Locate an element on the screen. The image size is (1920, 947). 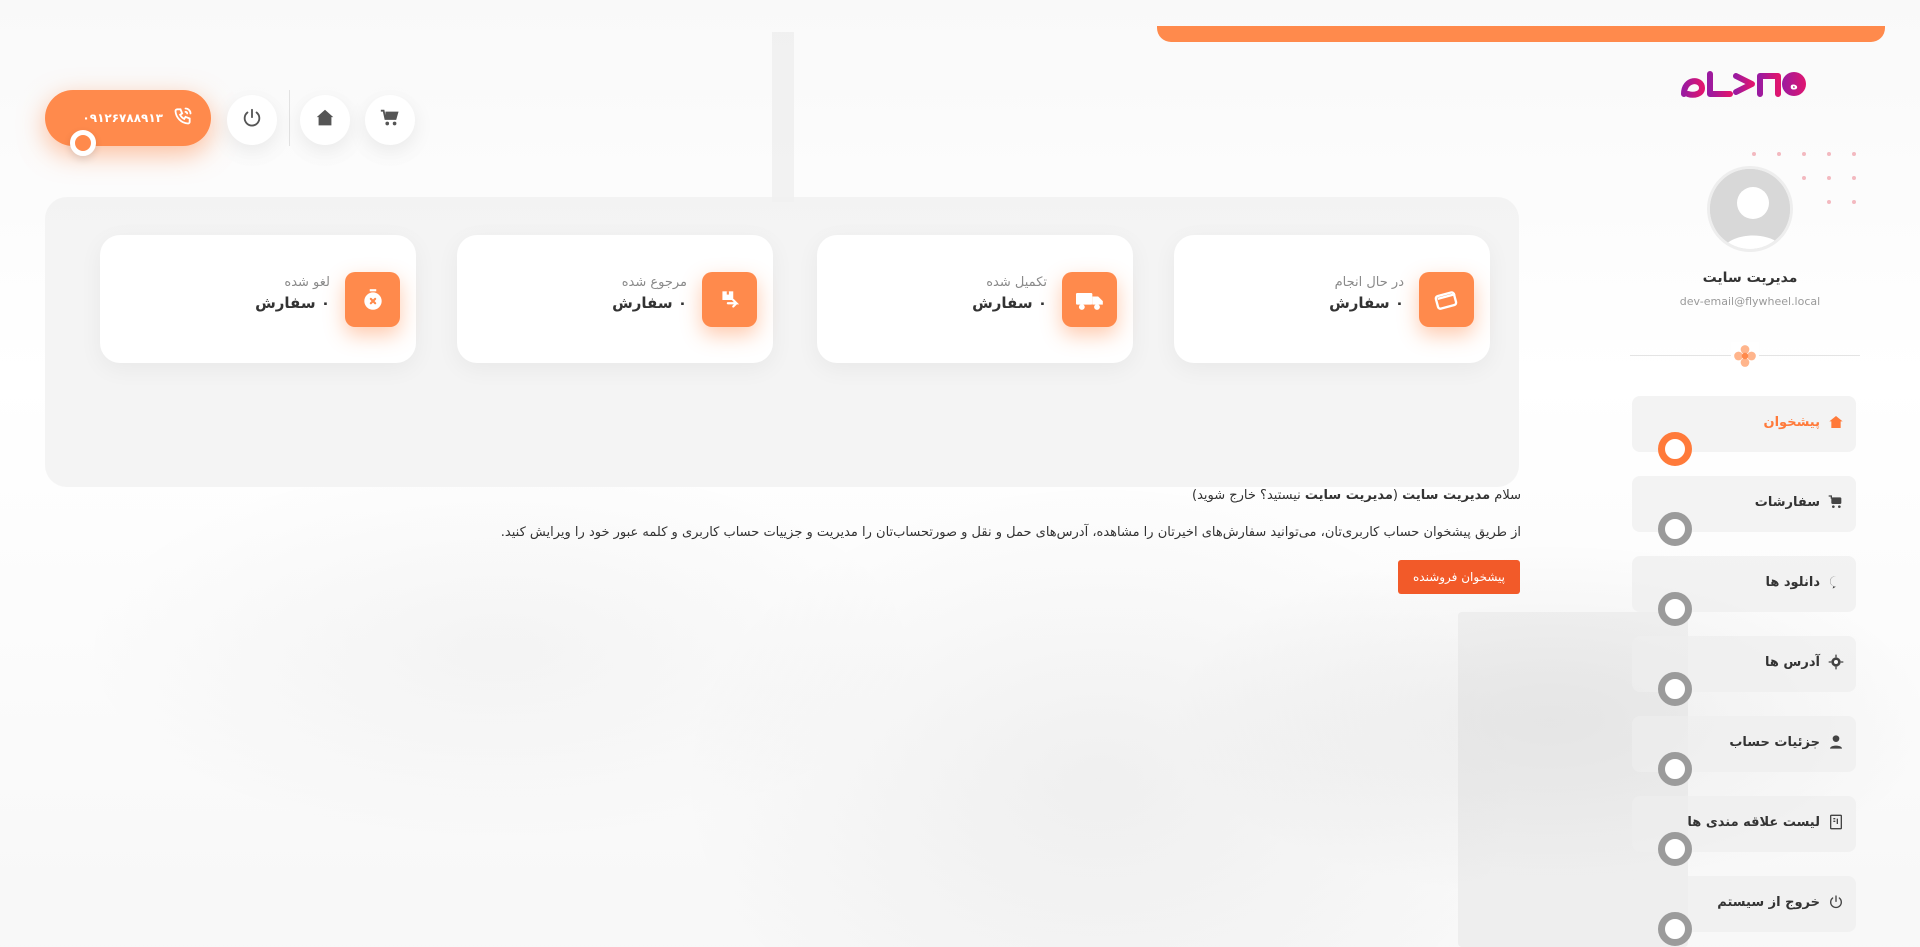
phone-icon is located at coordinates (183, 118).